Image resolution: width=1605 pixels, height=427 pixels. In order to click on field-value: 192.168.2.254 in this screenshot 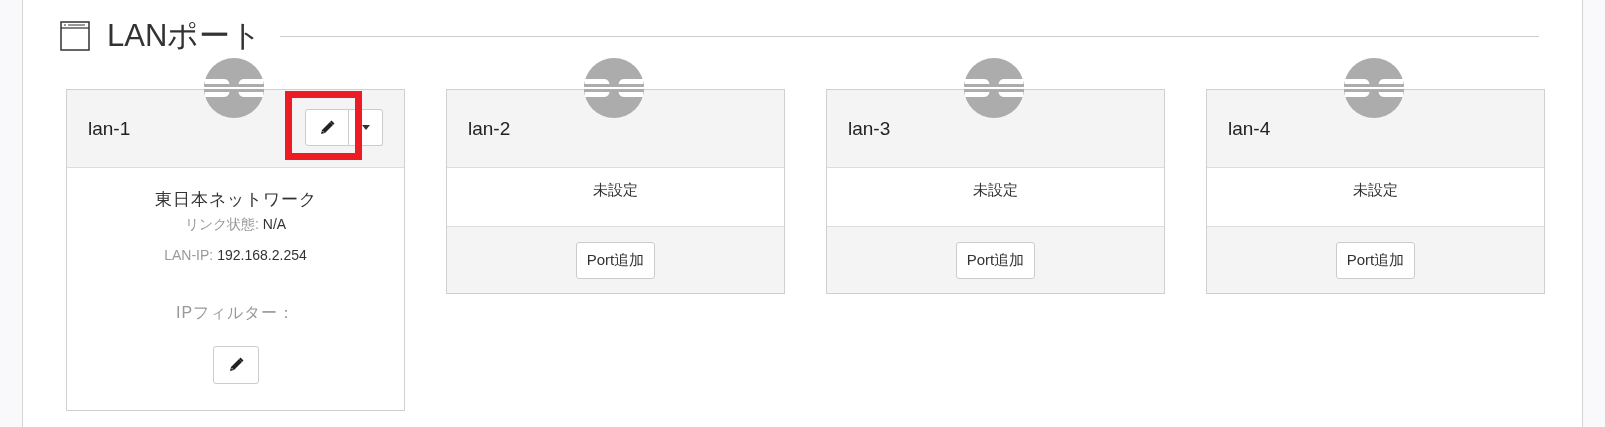, I will do `click(262, 255)`.